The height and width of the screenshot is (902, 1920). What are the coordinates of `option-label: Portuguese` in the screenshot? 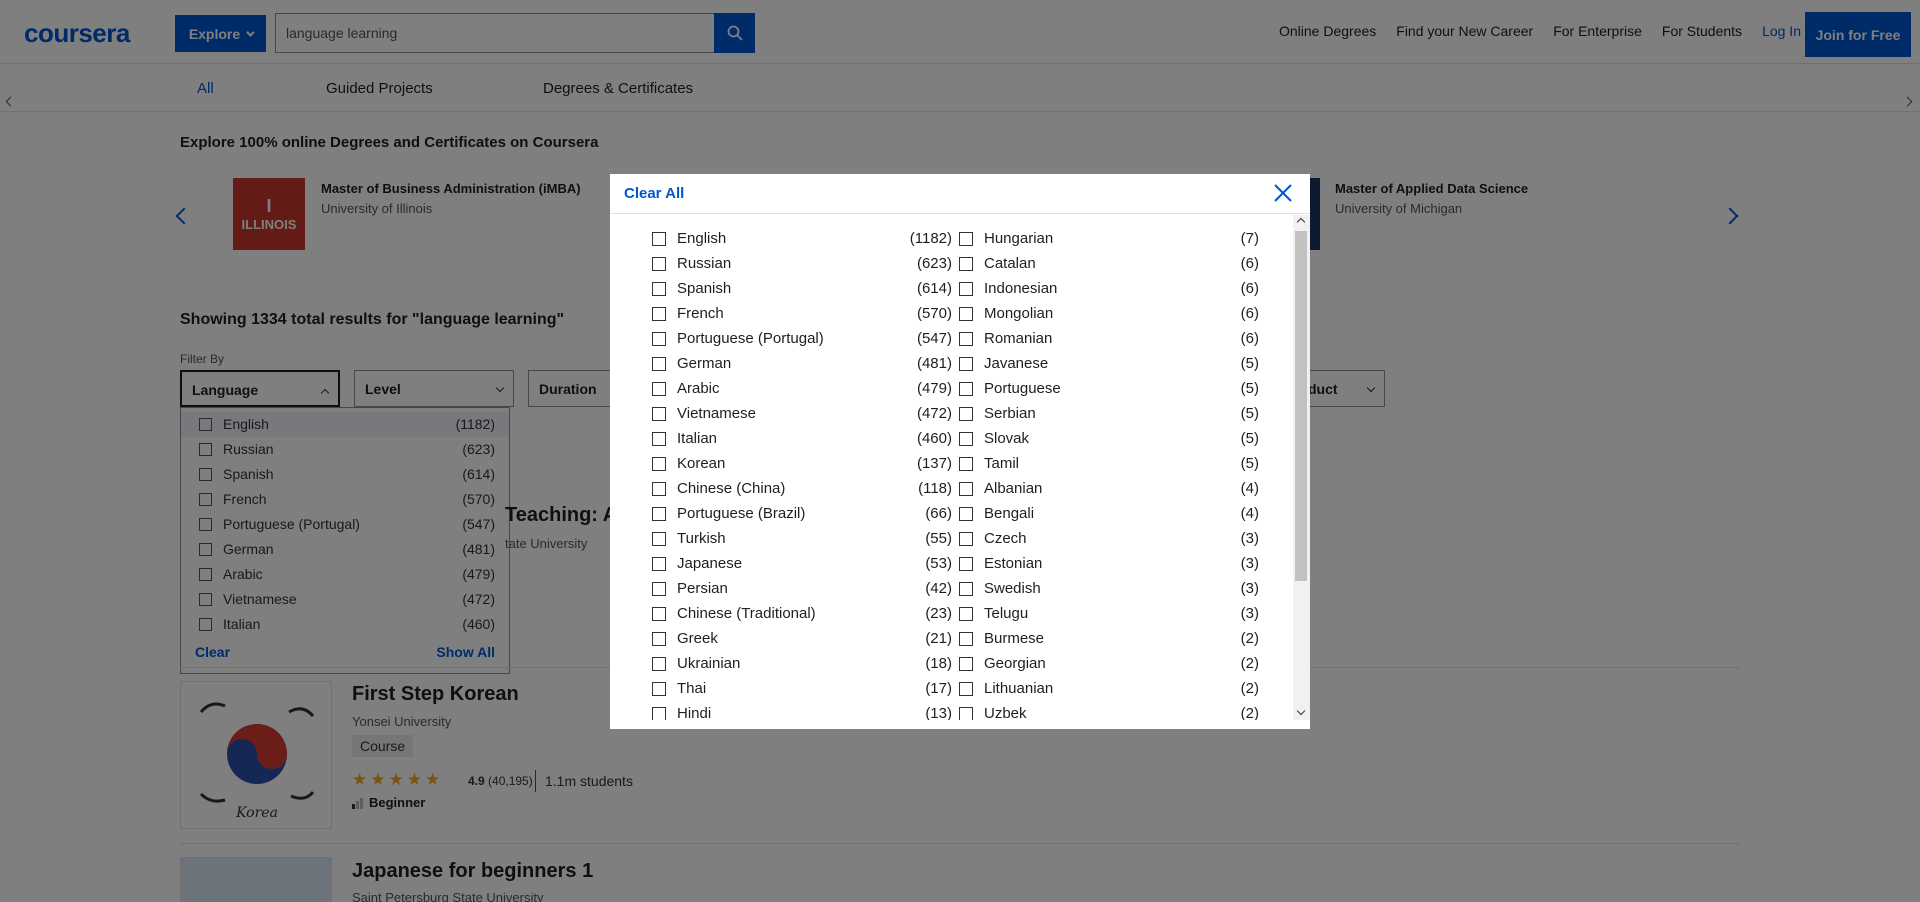 It's located at (1022, 388).